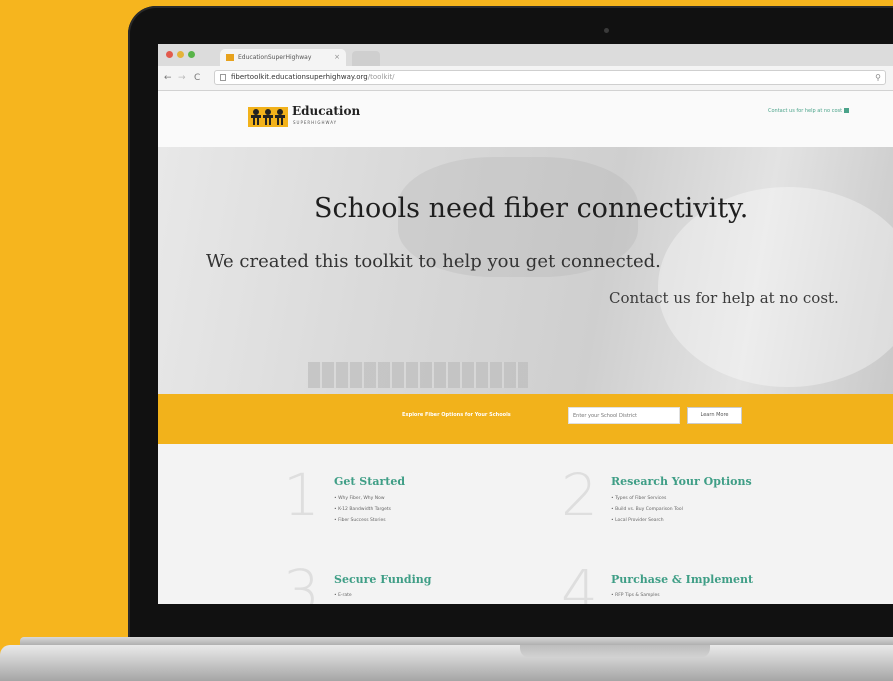 Image resolution: width=893 pixels, height=681 pixels. What do you see at coordinates (180, 54) in the screenshot?
I see `minimize-window-button` at bounding box center [180, 54].